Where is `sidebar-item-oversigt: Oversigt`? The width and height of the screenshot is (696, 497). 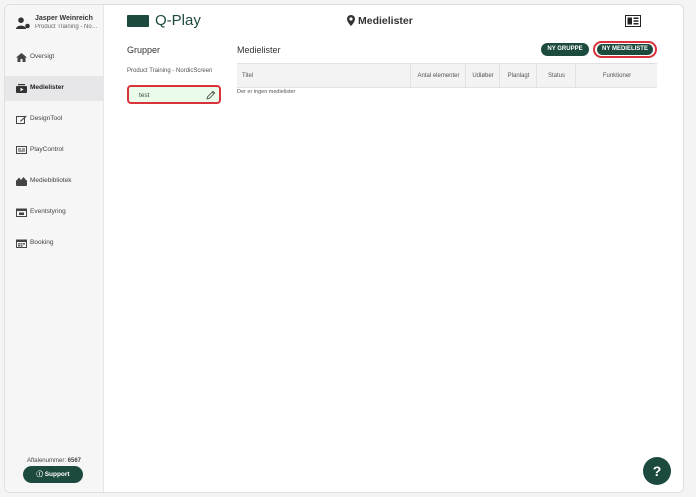 sidebar-item-oversigt: Oversigt is located at coordinates (54, 57).